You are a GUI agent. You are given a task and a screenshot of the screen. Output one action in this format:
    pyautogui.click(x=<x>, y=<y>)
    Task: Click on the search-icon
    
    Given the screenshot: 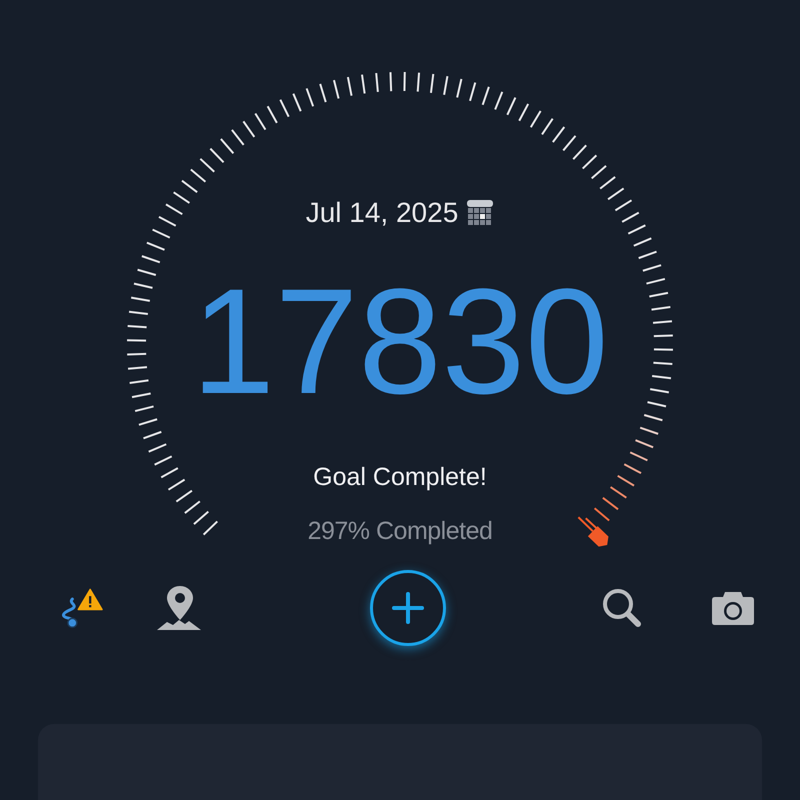 What is the action you would take?
    pyautogui.click(x=622, y=608)
    